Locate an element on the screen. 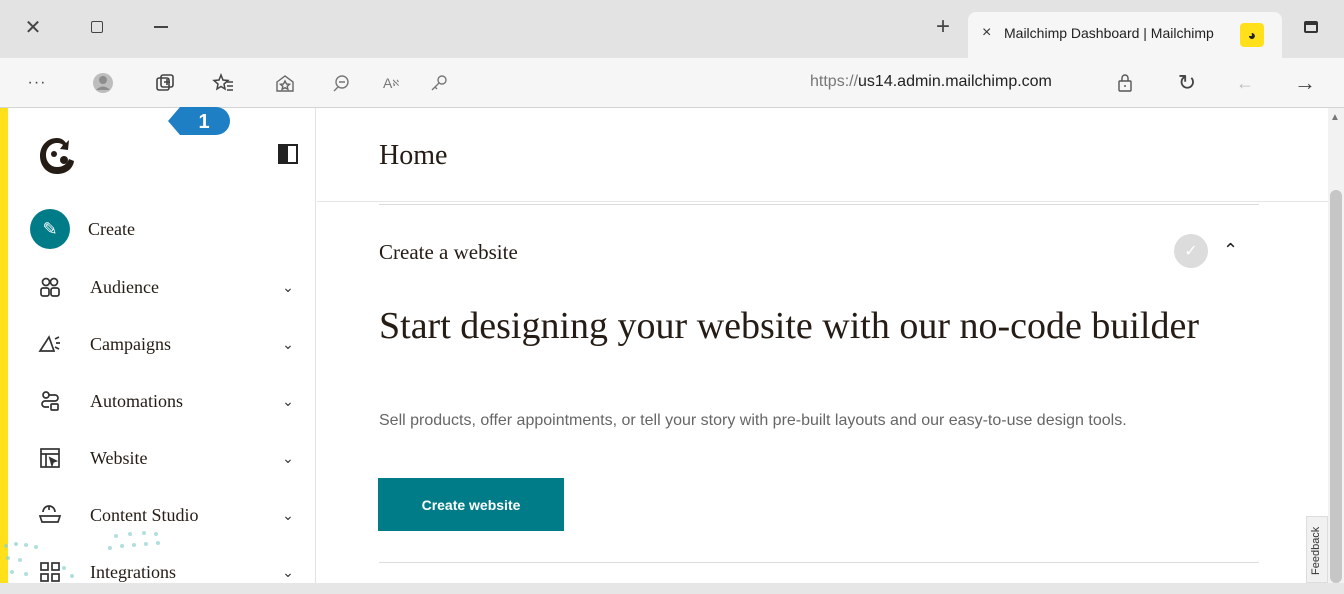 This screenshot has height=594, width=1344. sidebar-item-create: ✎ Create is located at coordinates (168, 229).